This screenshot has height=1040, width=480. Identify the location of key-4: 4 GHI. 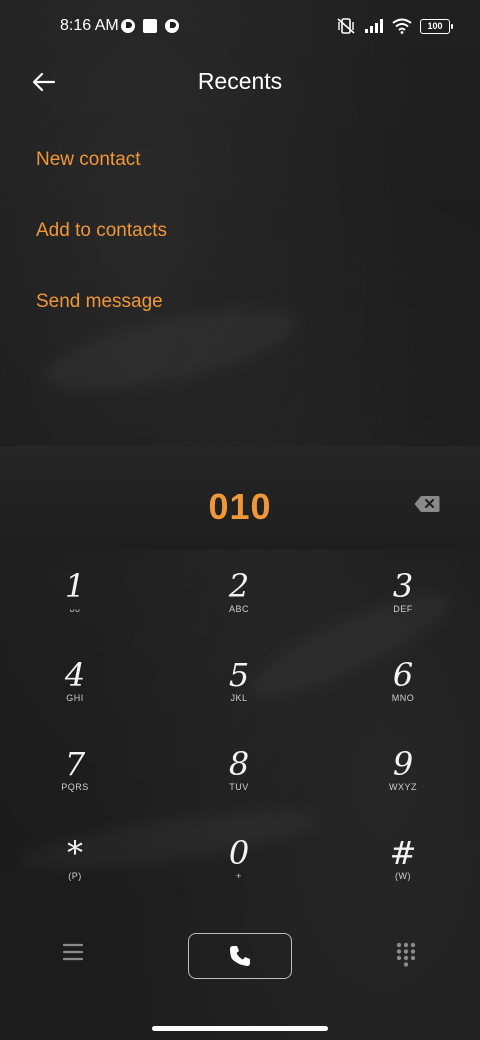
(75, 695).